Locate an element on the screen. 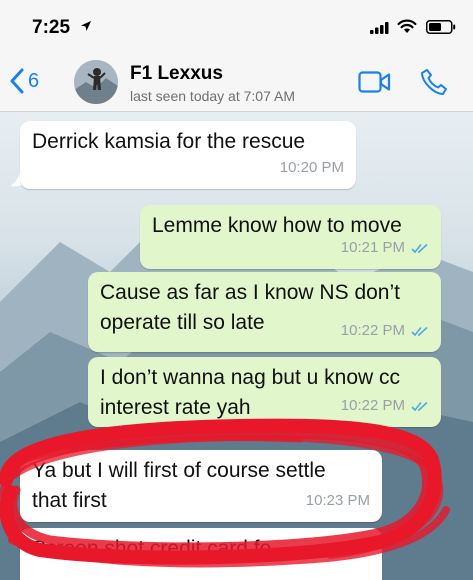 Image resolution: width=473 pixels, height=580 pixels. signal-icon is located at coordinates (379, 28).